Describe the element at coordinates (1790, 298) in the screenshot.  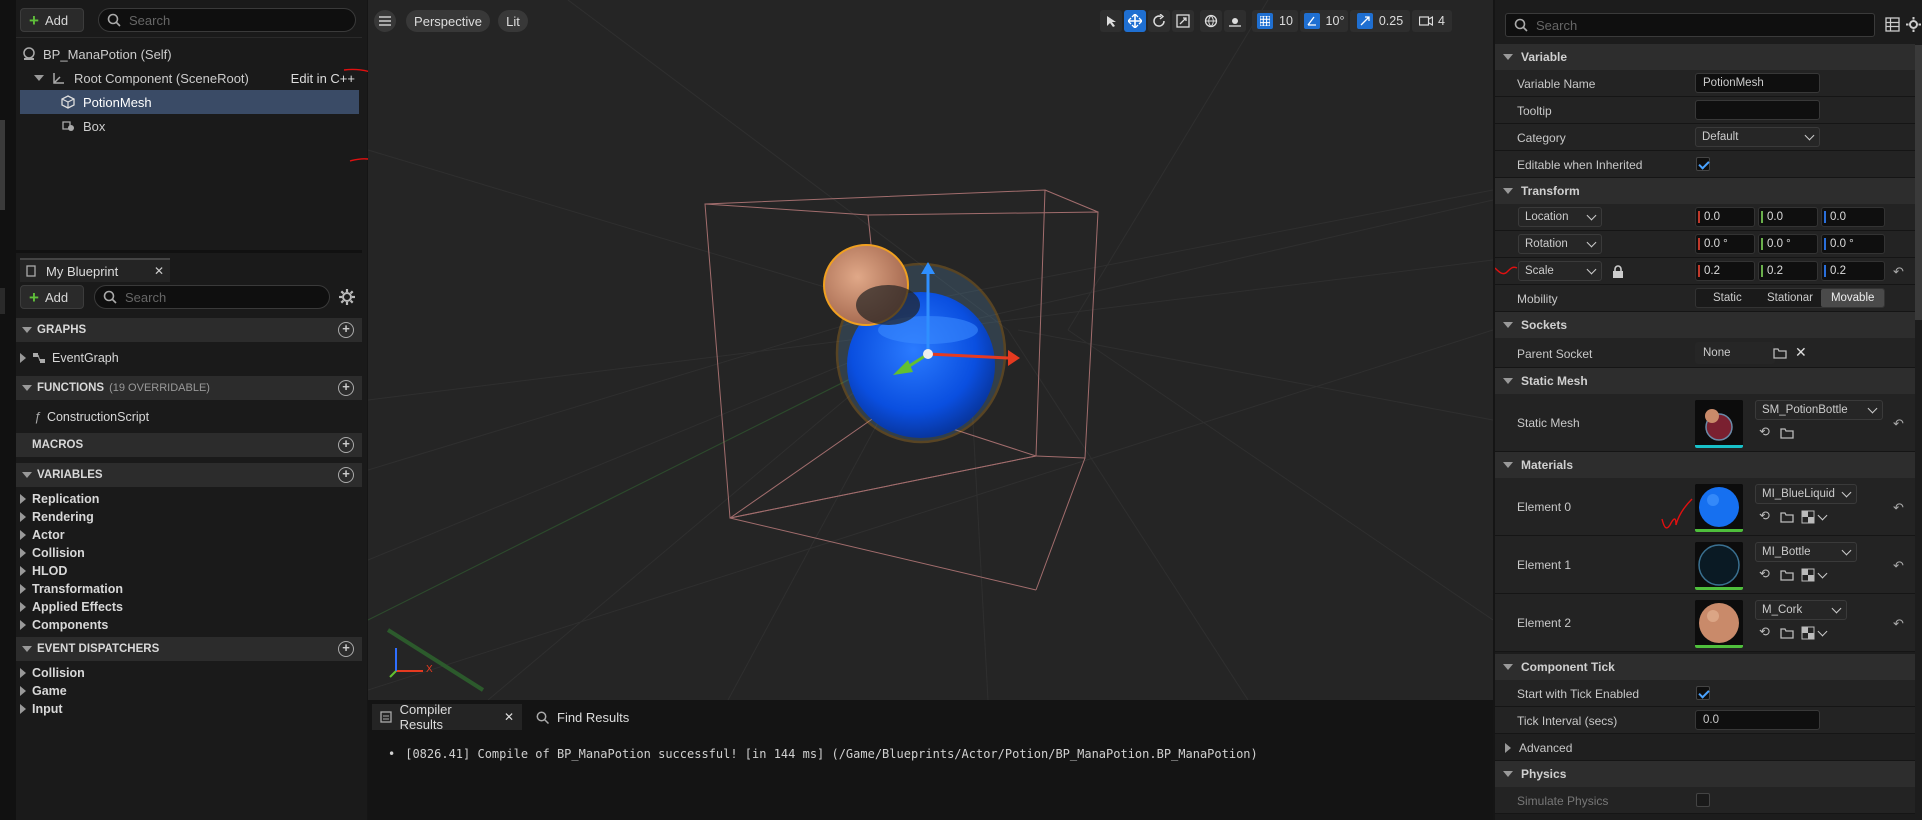
I see `mobility-stationary-option: Stationar` at that location.